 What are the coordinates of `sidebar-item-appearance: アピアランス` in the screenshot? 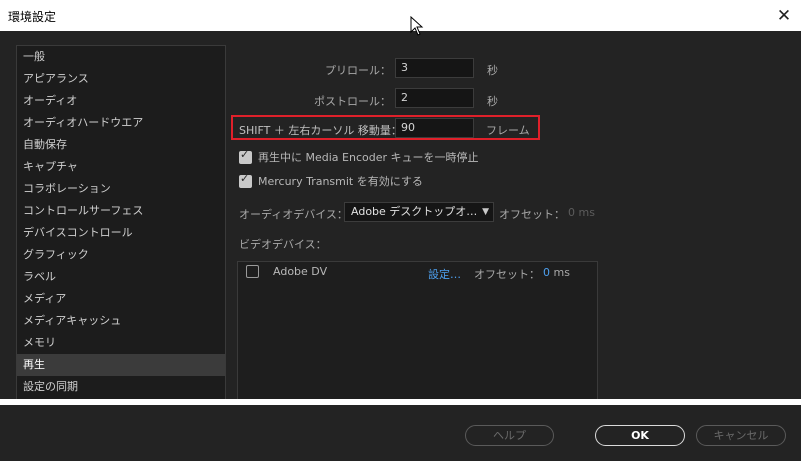 It's located at (121, 79).